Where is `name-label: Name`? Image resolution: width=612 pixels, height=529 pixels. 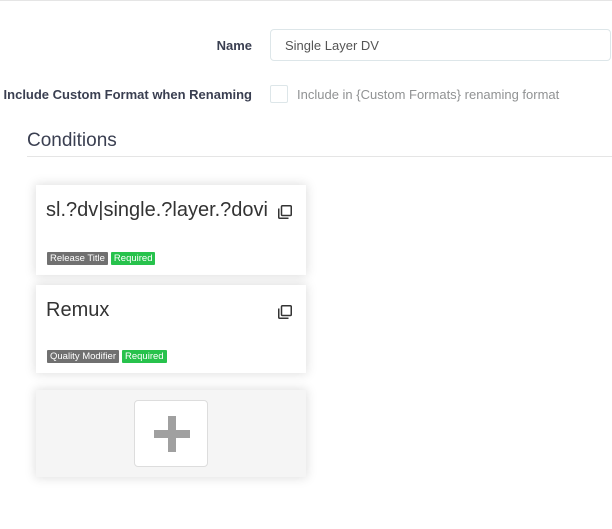
name-label: Name is located at coordinates (234, 45).